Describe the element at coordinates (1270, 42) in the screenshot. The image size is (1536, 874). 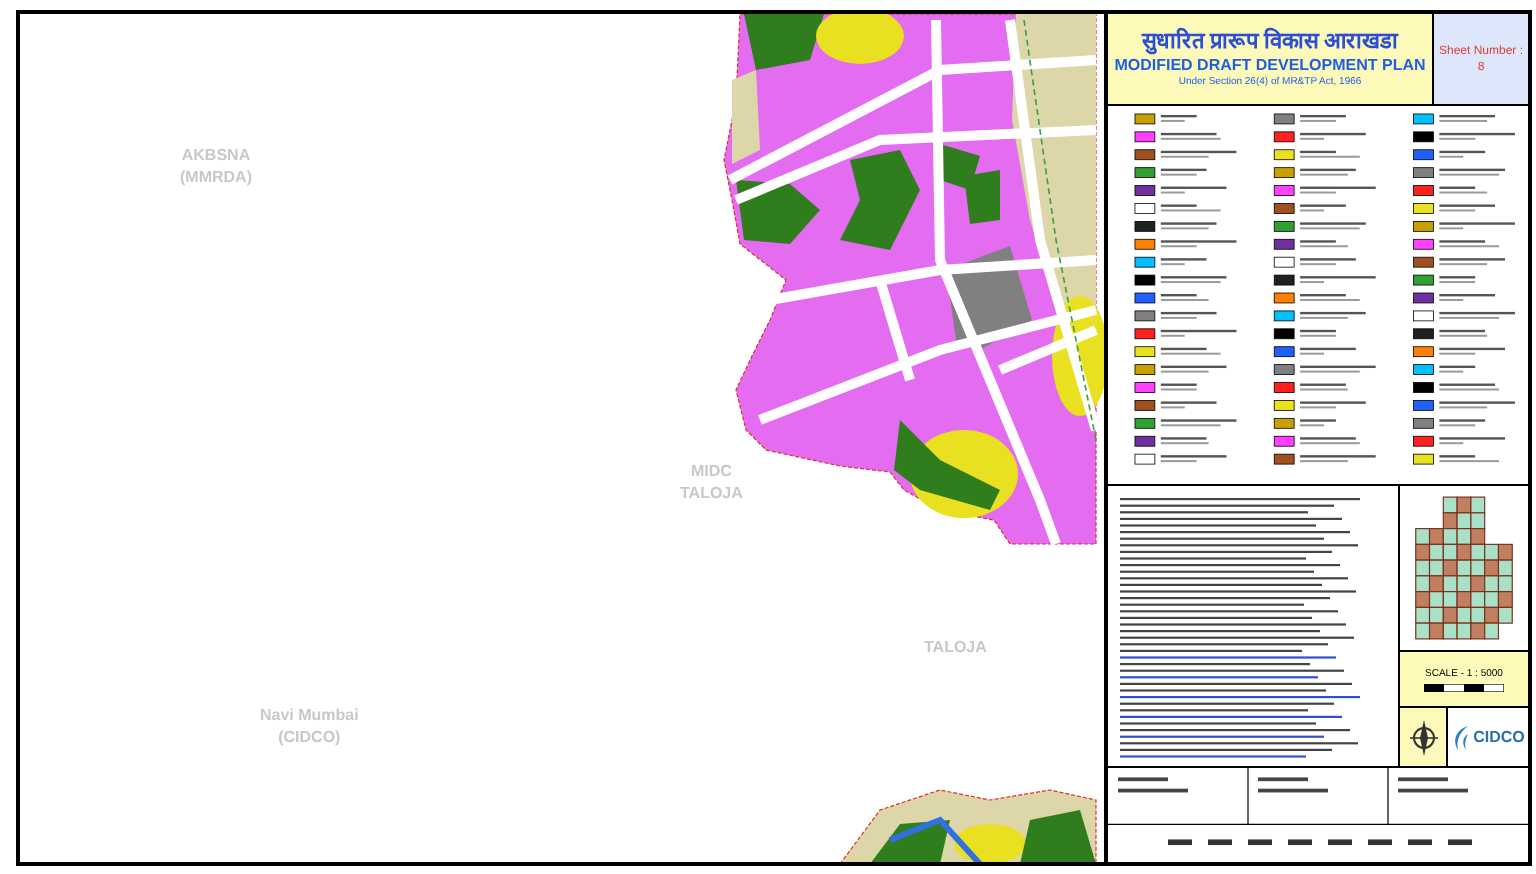
I see `title-marathi: सुधारित प्रारूप विकास आराखडा` at that location.